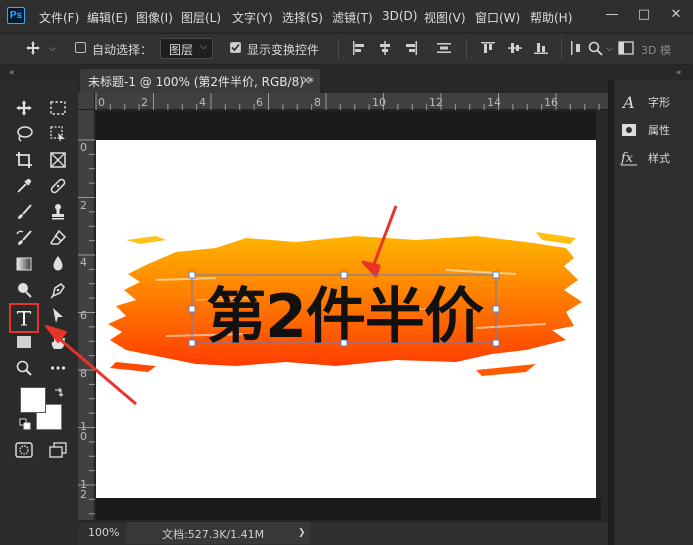 The height and width of the screenshot is (545, 693). Describe the element at coordinates (58, 238) in the screenshot. I see `eraser-tool` at that location.